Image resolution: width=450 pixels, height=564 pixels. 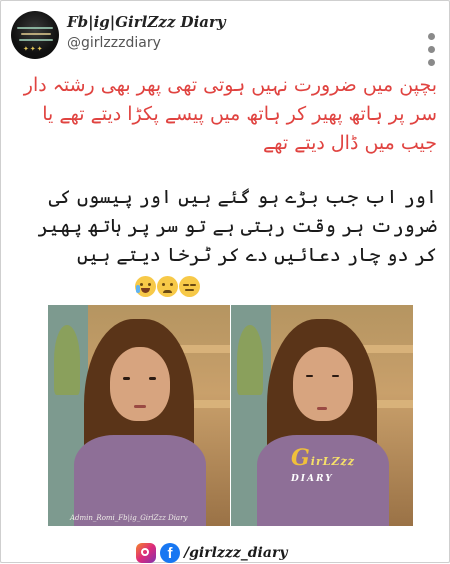 I want to click on more-options-icon, so click(x=432, y=53).